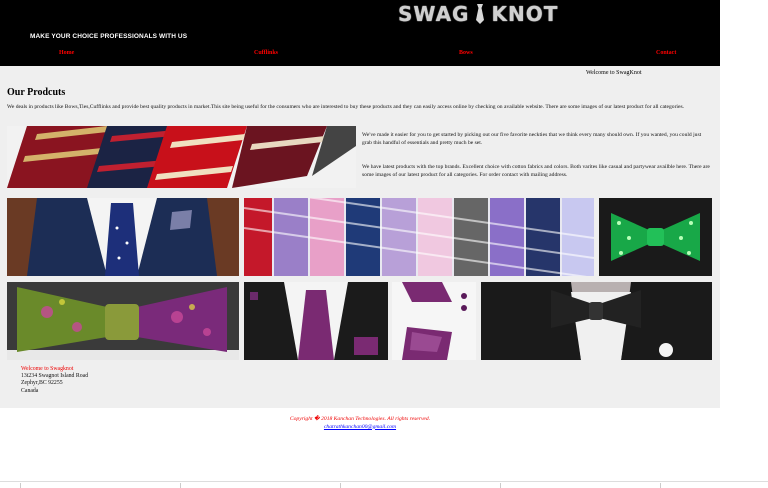 This screenshot has width=768, height=488. I want to click on necktie-icon, so click(480, 14).